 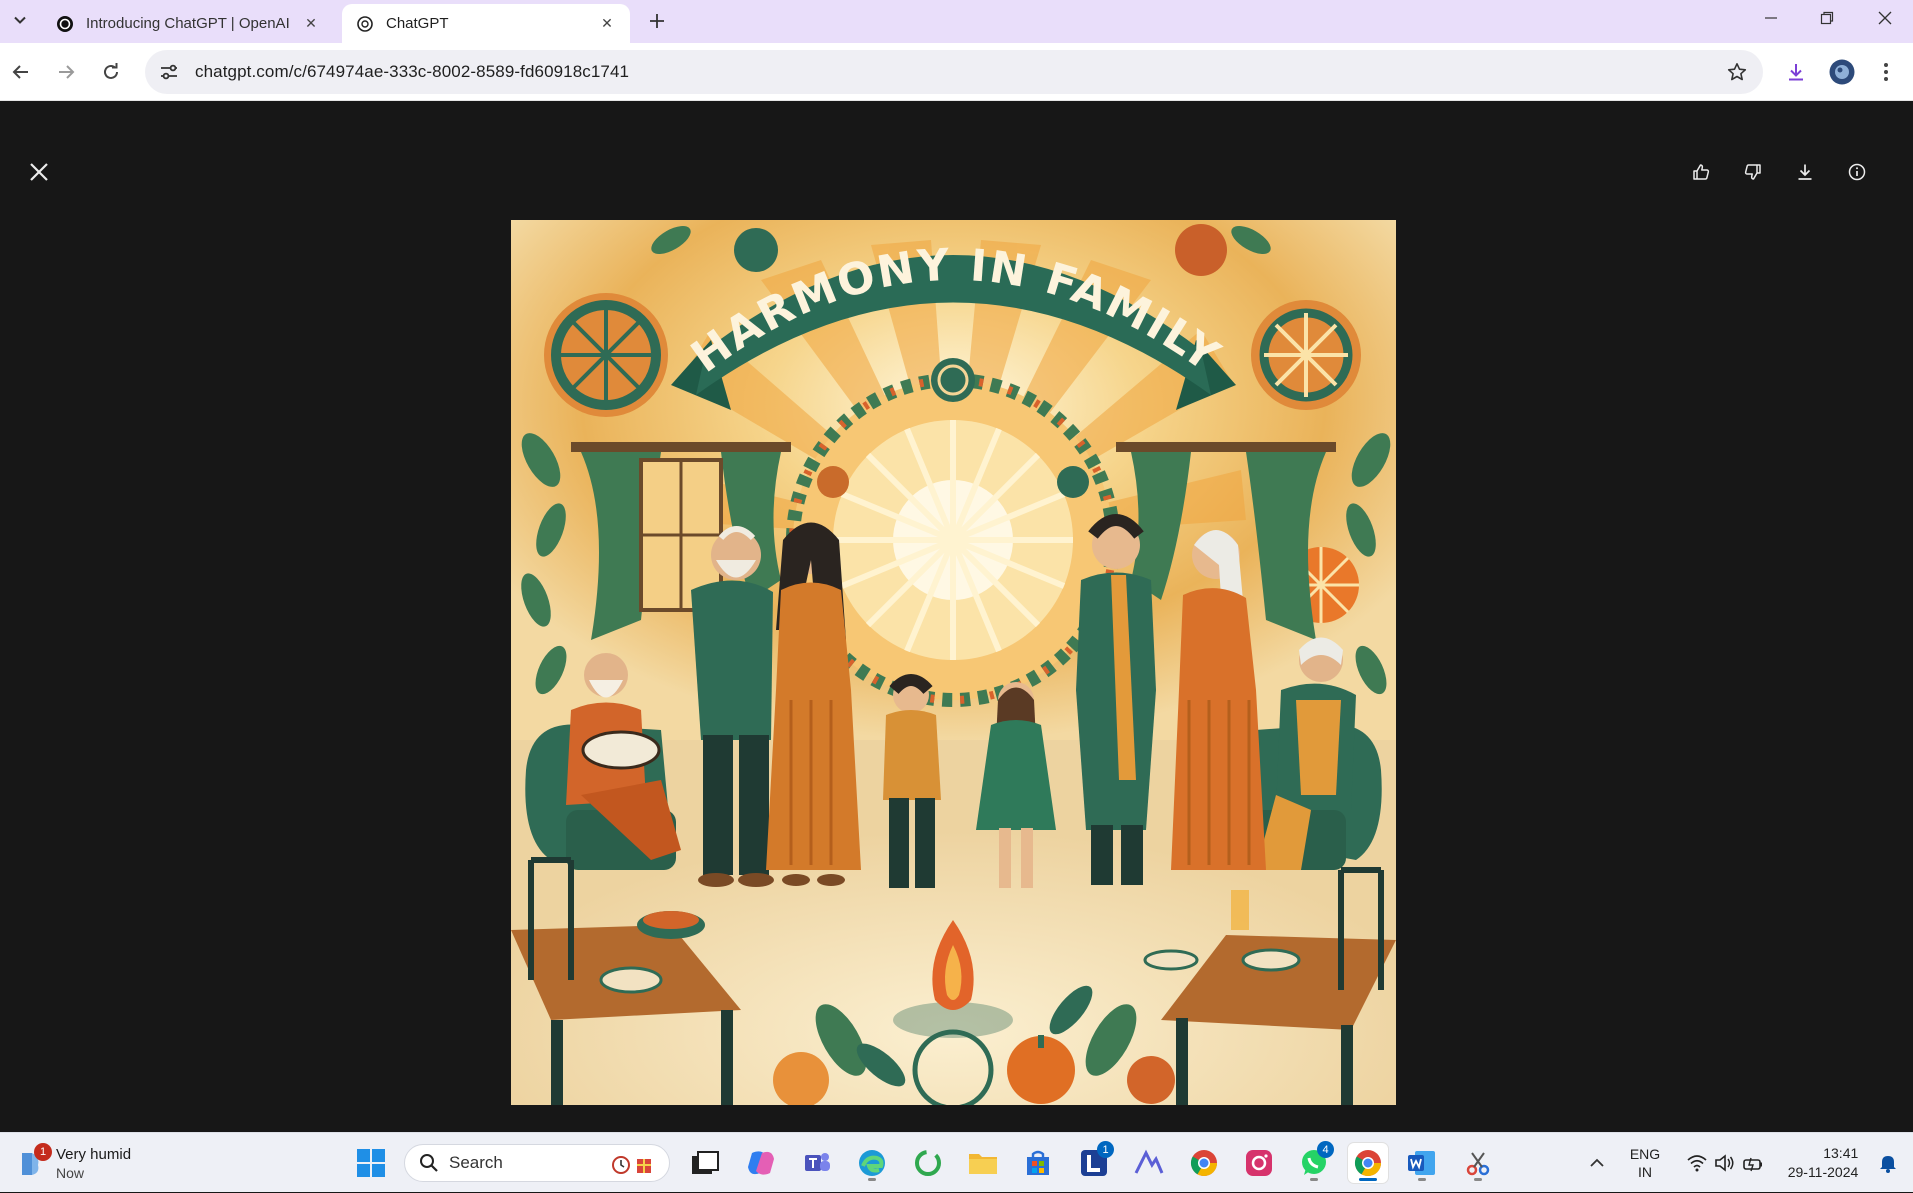 I want to click on wifi-icon, so click(x=1697, y=1163).